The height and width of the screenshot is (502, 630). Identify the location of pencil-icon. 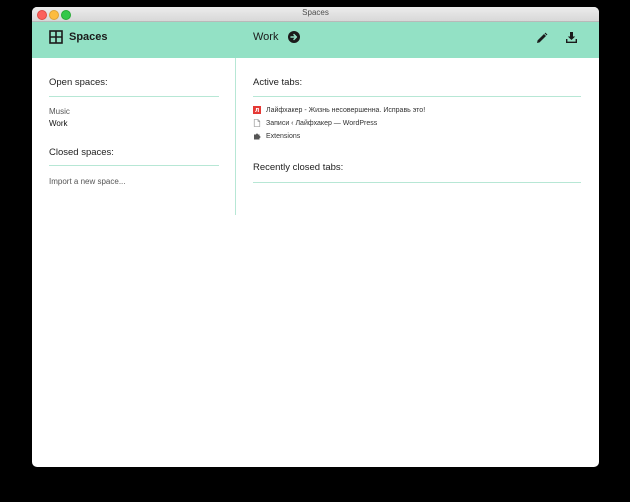
(541, 38).